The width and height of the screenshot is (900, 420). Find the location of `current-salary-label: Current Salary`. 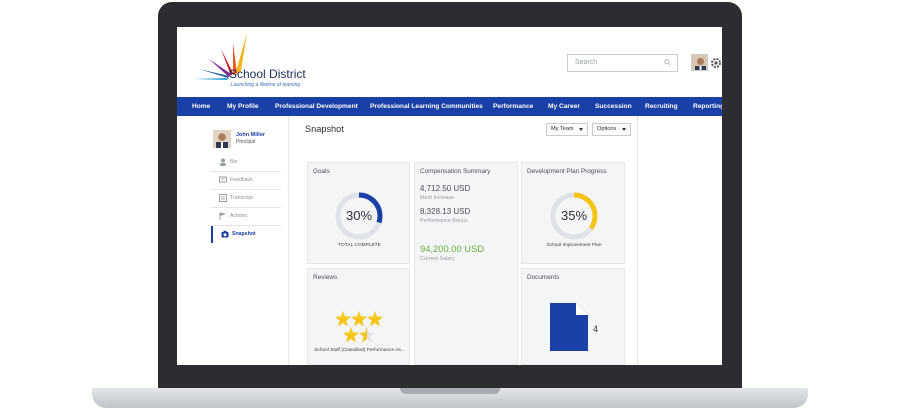

current-salary-label: Current Salary is located at coordinates (437, 259).